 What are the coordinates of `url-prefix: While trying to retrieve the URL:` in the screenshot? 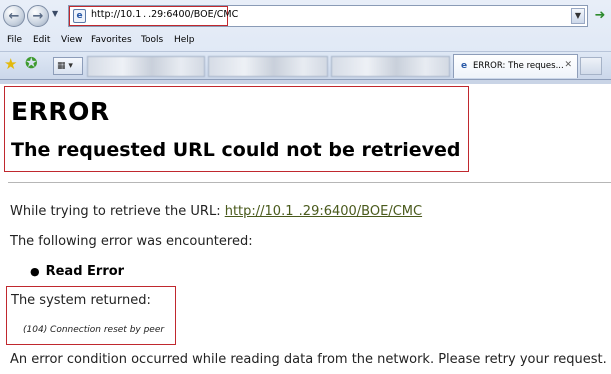 It's located at (117, 211).